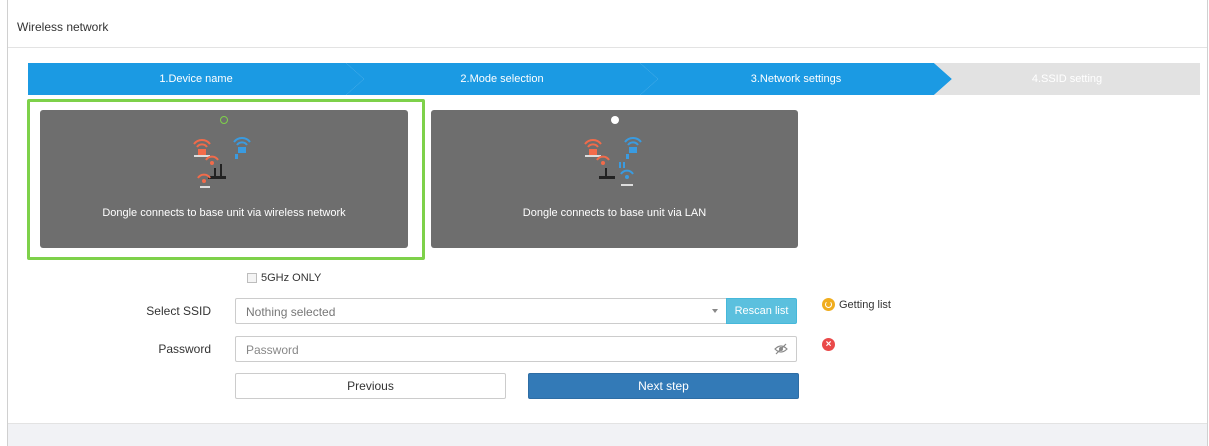 The width and height of the screenshot is (1209, 446). What do you see at coordinates (615, 120) in the screenshot?
I see `radio-unselected-icon` at bounding box center [615, 120].